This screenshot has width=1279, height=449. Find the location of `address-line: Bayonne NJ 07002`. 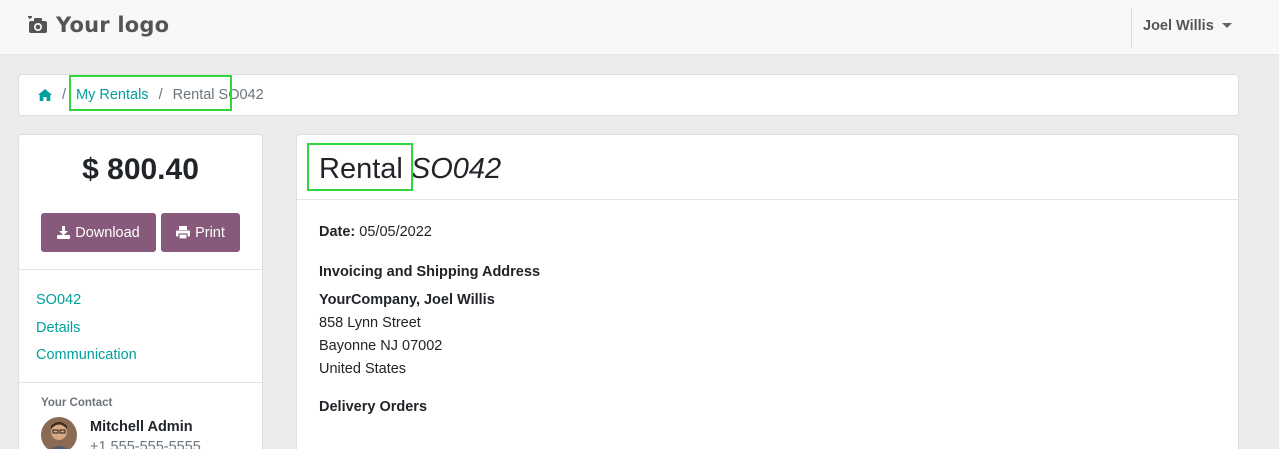

address-line: Bayonne NJ 07002 is located at coordinates (381, 346).